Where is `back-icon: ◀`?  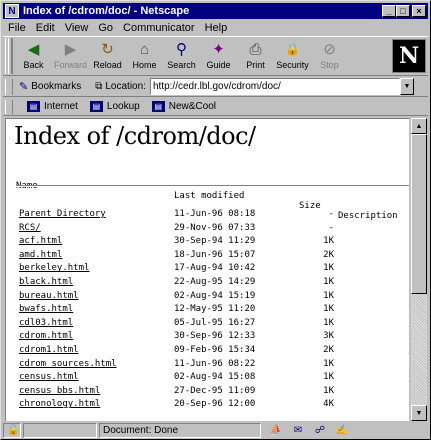
back-icon: ◀ is located at coordinates (33, 49).